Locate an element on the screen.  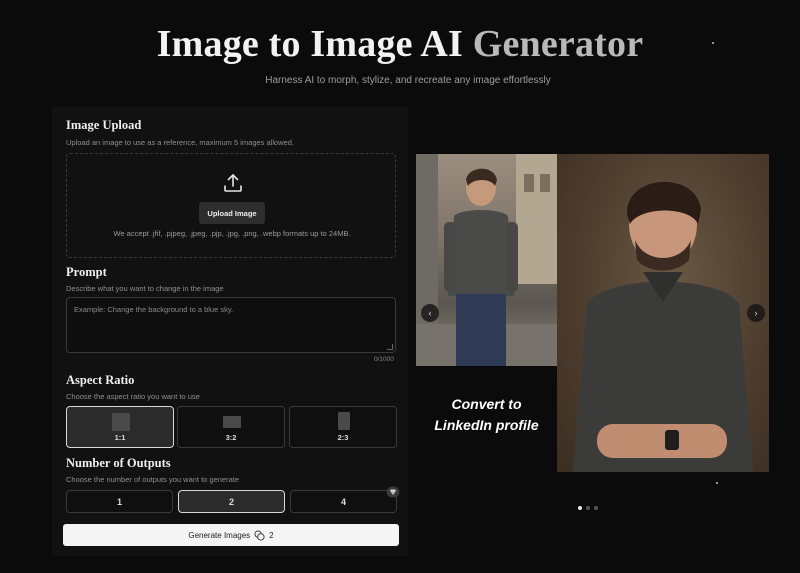
landscape-shape-icon is located at coordinates (232, 422).